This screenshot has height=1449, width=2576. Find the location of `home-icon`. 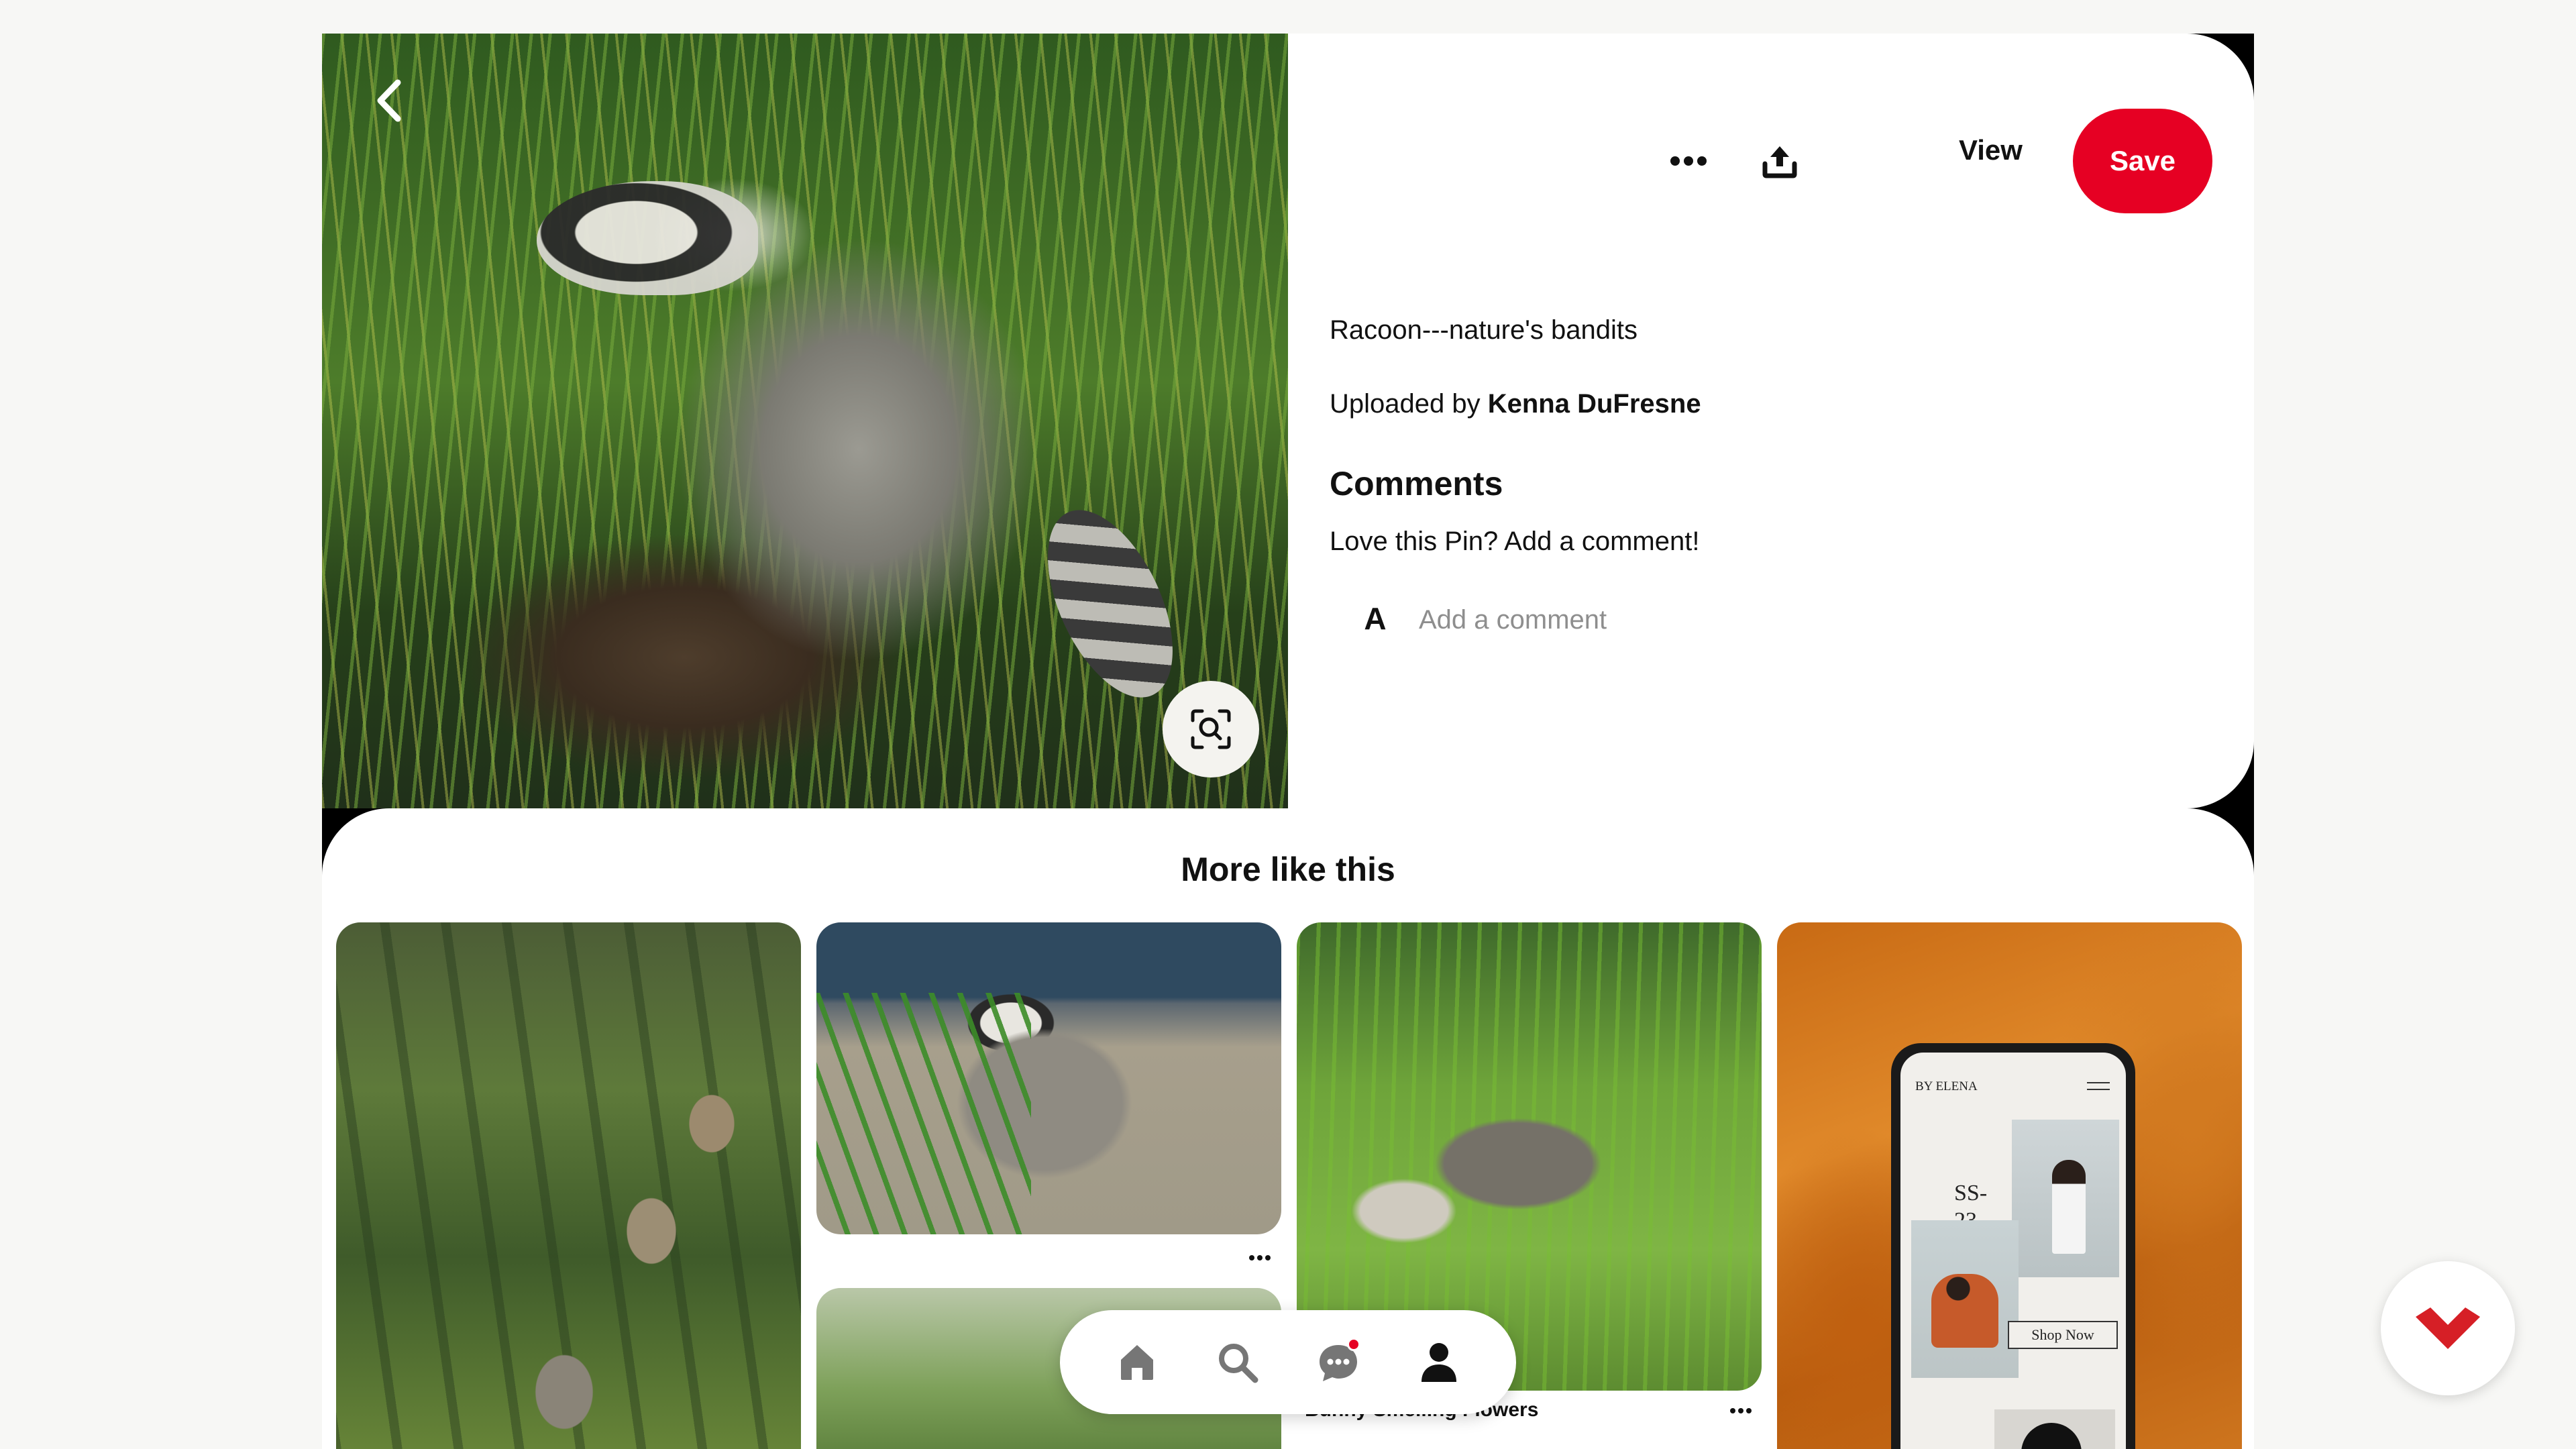

home-icon is located at coordinates (1137, 1362).